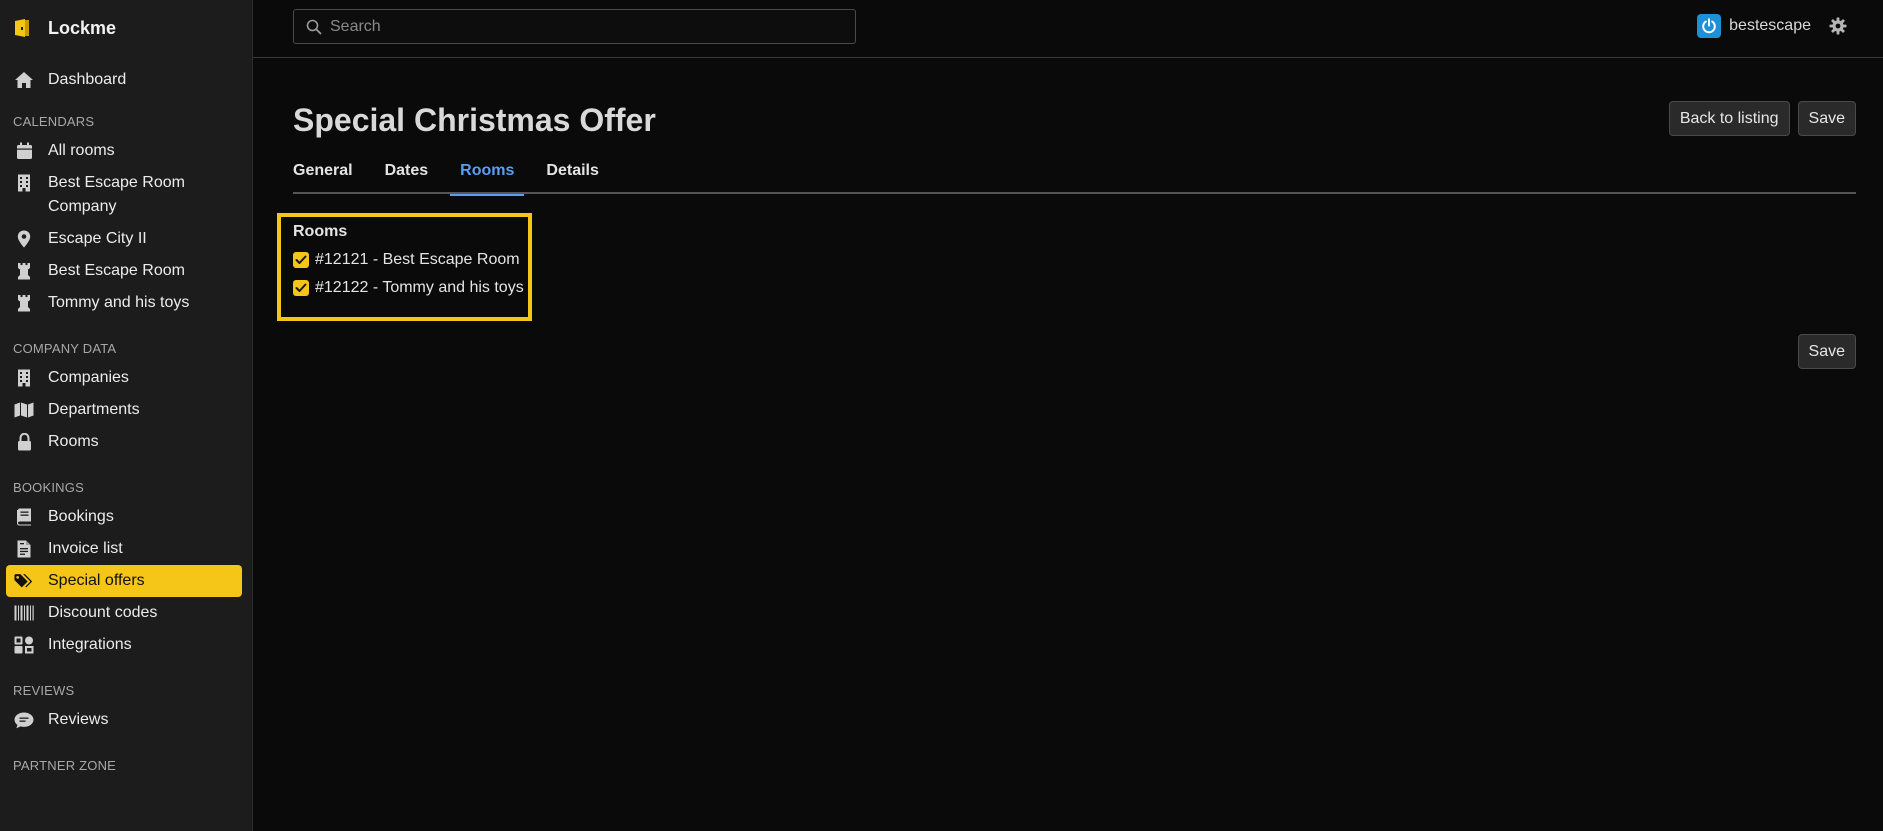 The height and width of the screenshot is (831, 1883). I want to click on sidebar-item-label: Departments, so click(94, 409).